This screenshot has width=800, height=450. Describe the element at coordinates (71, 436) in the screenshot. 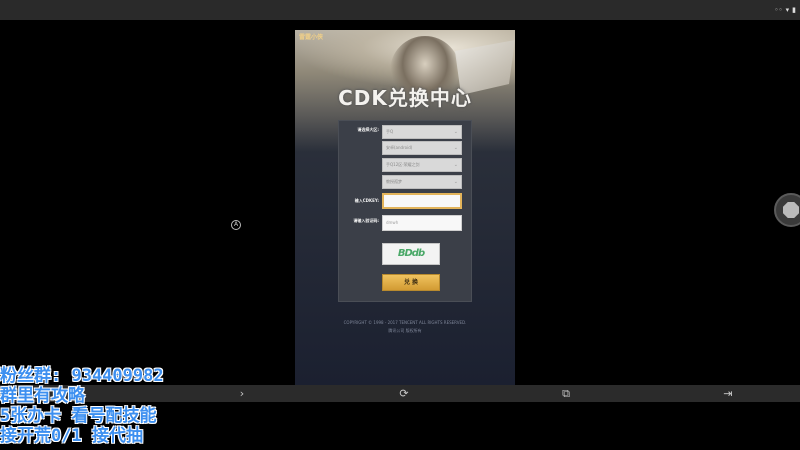

I see `overlay-line-service: 接开荒0/1 接代抽` at that location.